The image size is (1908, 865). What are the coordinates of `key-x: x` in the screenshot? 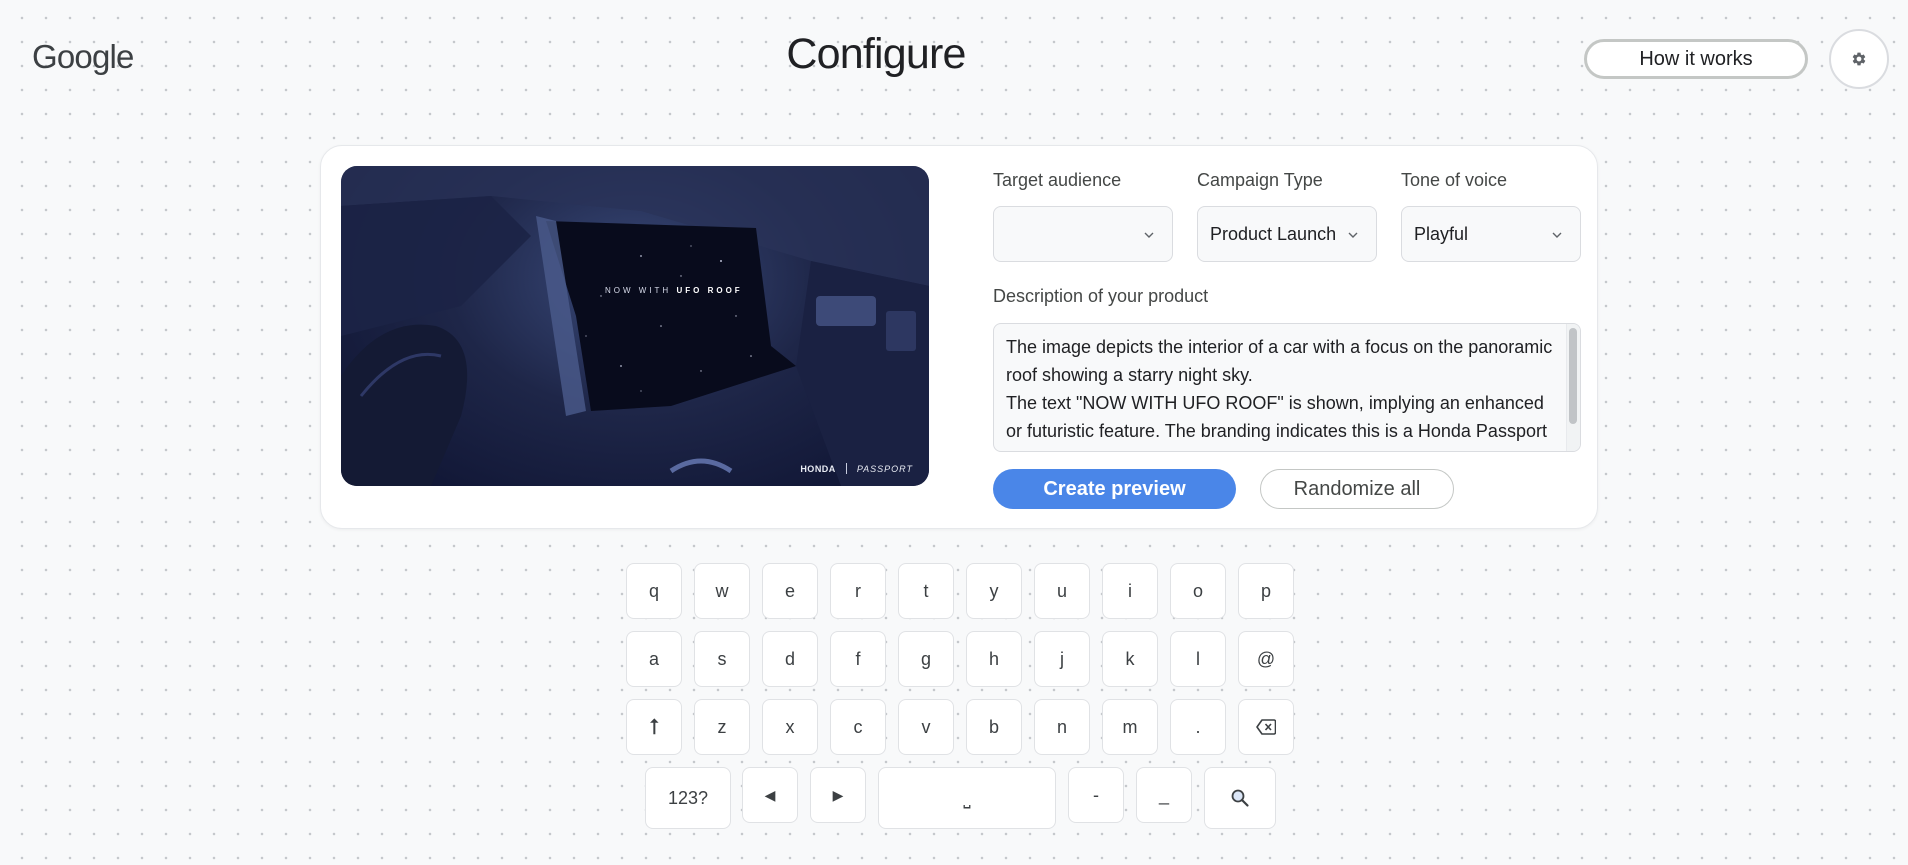 It's located at (790, 727).